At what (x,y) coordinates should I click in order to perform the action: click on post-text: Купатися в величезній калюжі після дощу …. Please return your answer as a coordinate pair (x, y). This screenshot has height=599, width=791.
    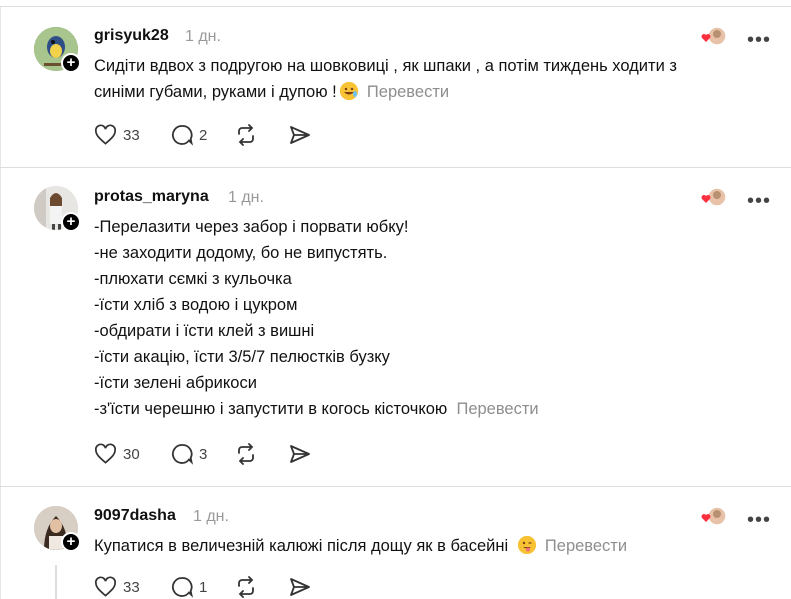
    Looking at the image, I should click on (439, 546).